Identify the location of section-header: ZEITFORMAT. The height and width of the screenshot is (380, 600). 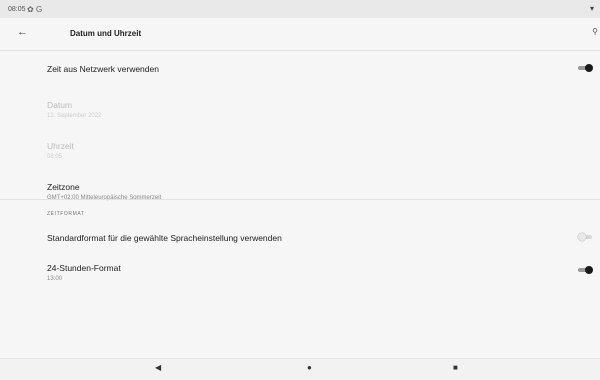
(66, 214).